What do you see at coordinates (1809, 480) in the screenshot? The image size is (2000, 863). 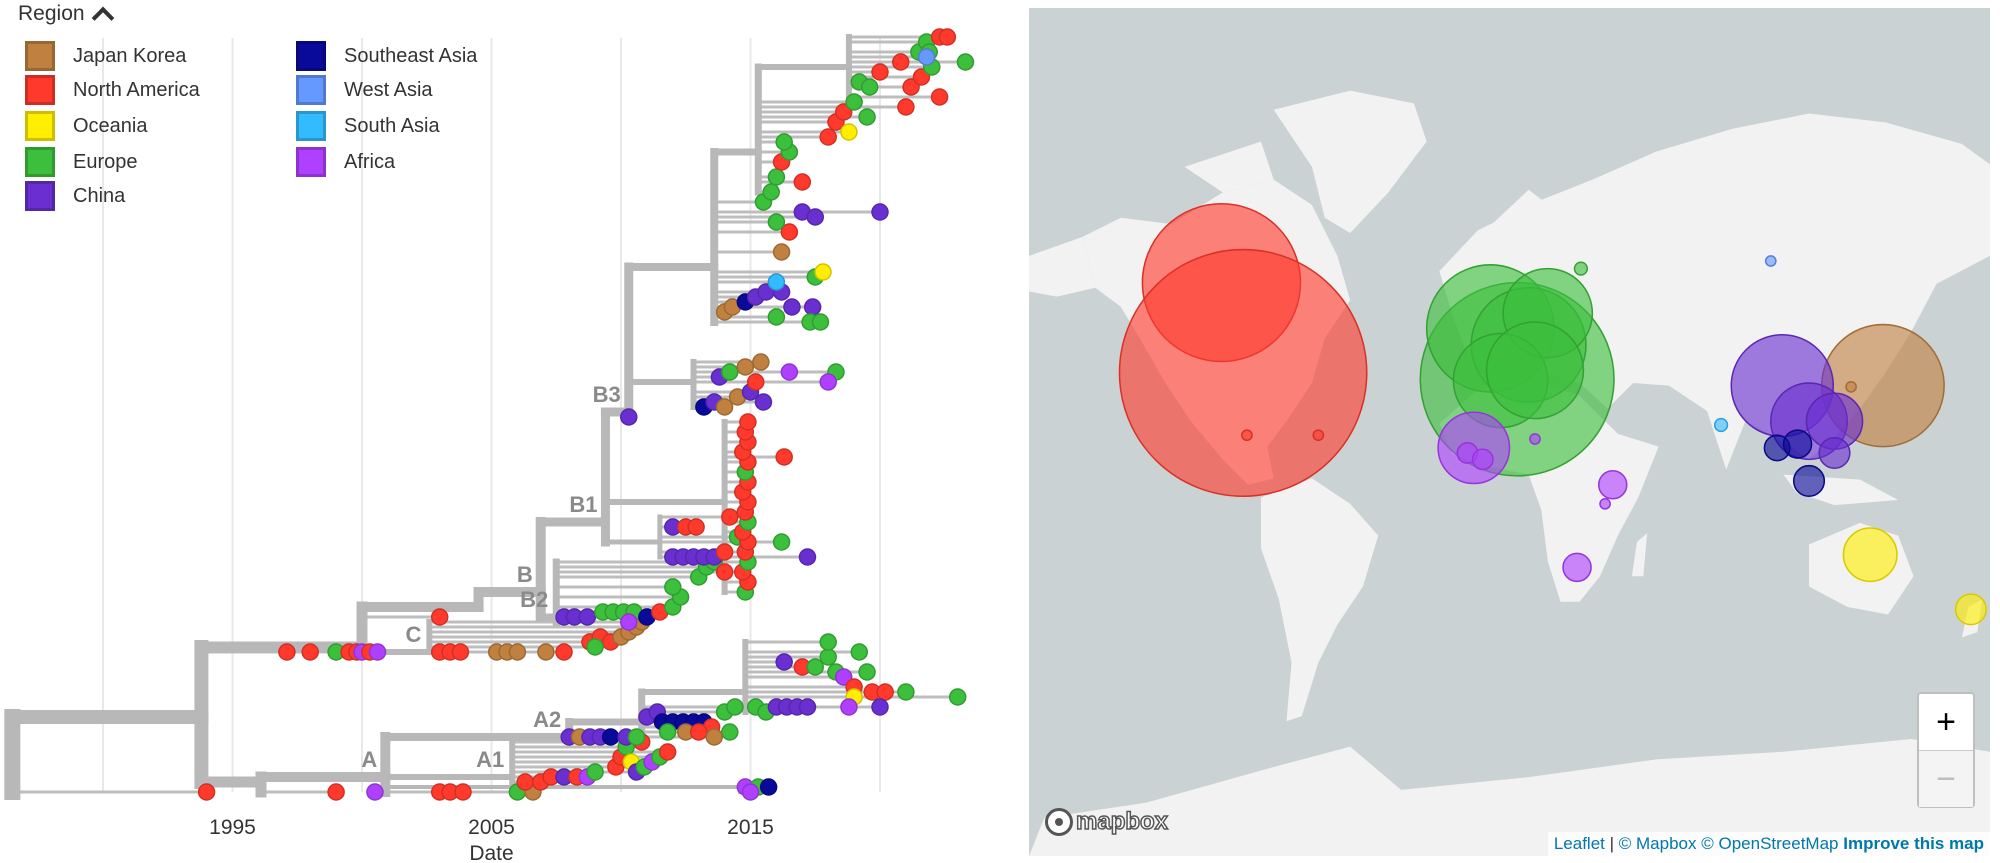 I see `map-circle-sea` at bounding box center [1809, 480].